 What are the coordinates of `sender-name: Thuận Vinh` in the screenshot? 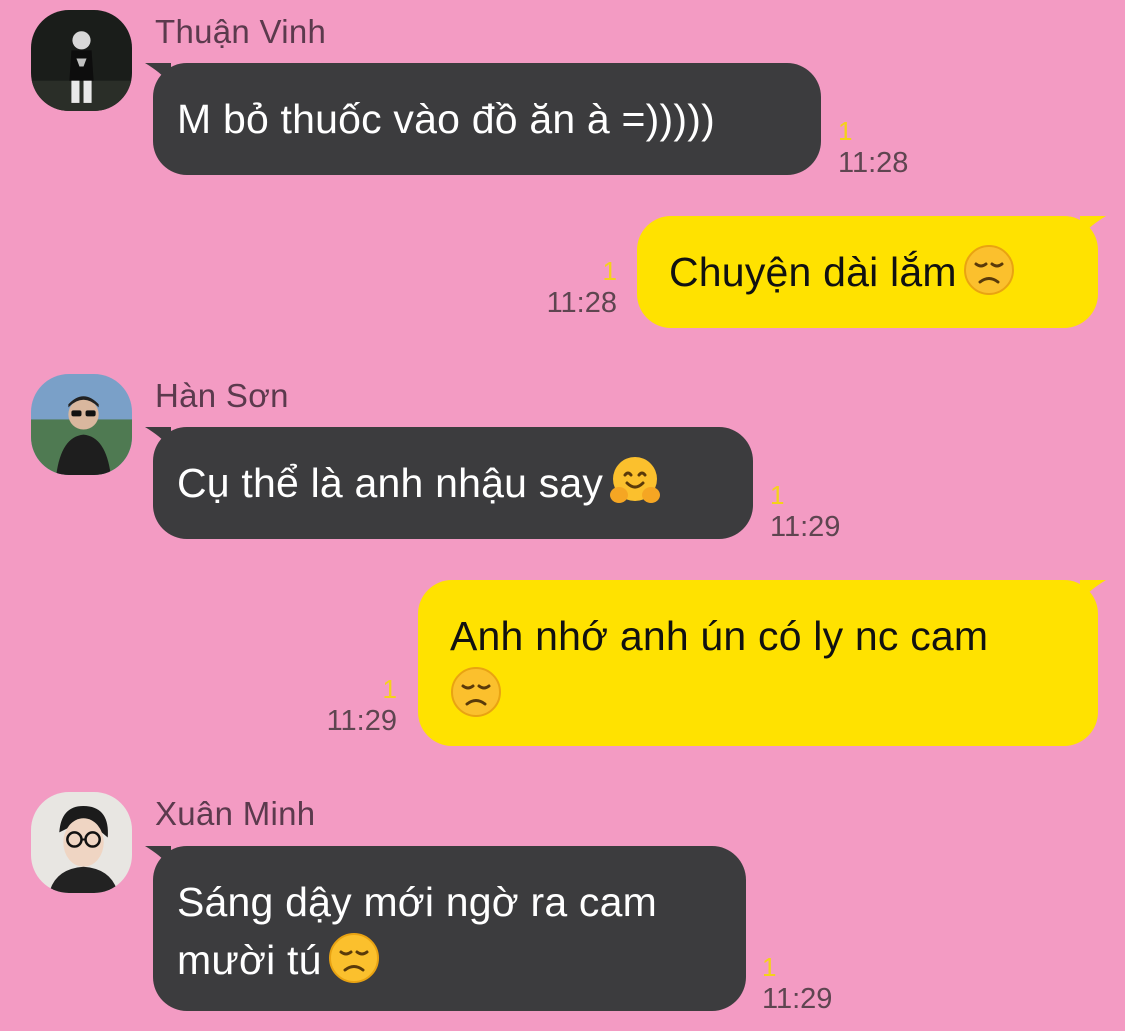 It's located at (241, 31).